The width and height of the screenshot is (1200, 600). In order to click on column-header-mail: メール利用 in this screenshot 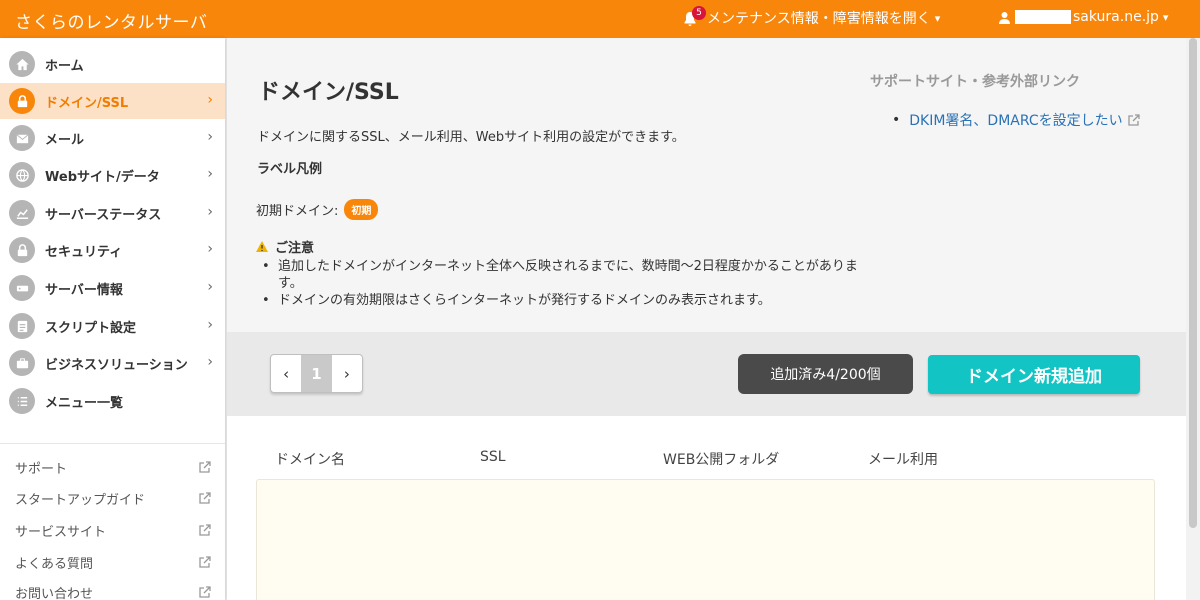, I will do `click(903, 460)`.